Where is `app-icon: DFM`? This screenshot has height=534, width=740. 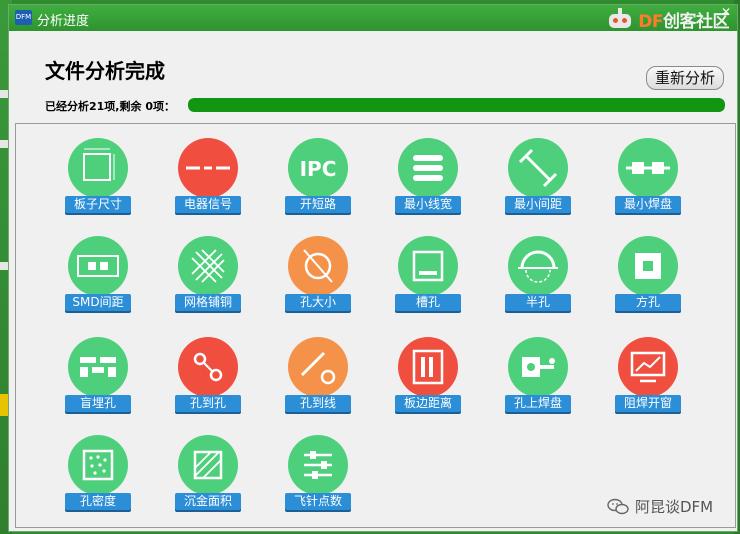
app-icon: DFM is located at coordinates (23, 17).